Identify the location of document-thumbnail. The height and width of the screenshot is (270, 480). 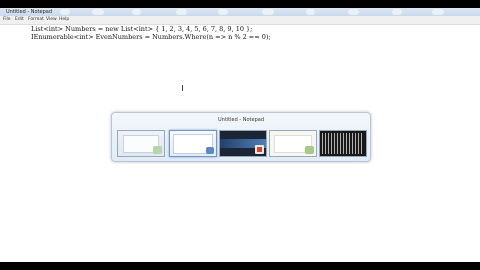
(293, 143).